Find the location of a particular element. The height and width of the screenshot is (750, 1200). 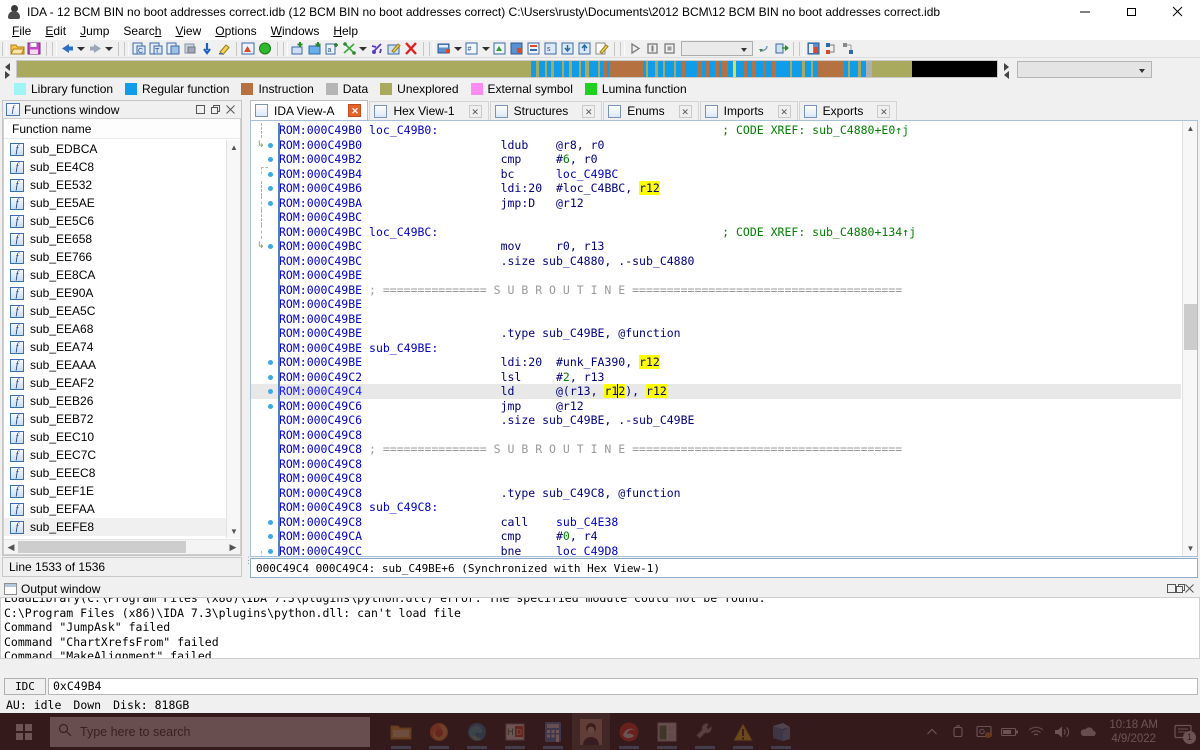

navigator-combo is located at coordinates (1084, 69).